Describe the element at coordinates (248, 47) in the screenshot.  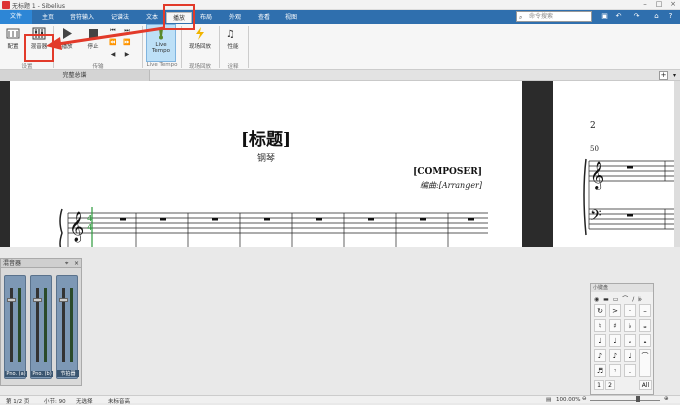
I see `ribbon-divider` at that location.